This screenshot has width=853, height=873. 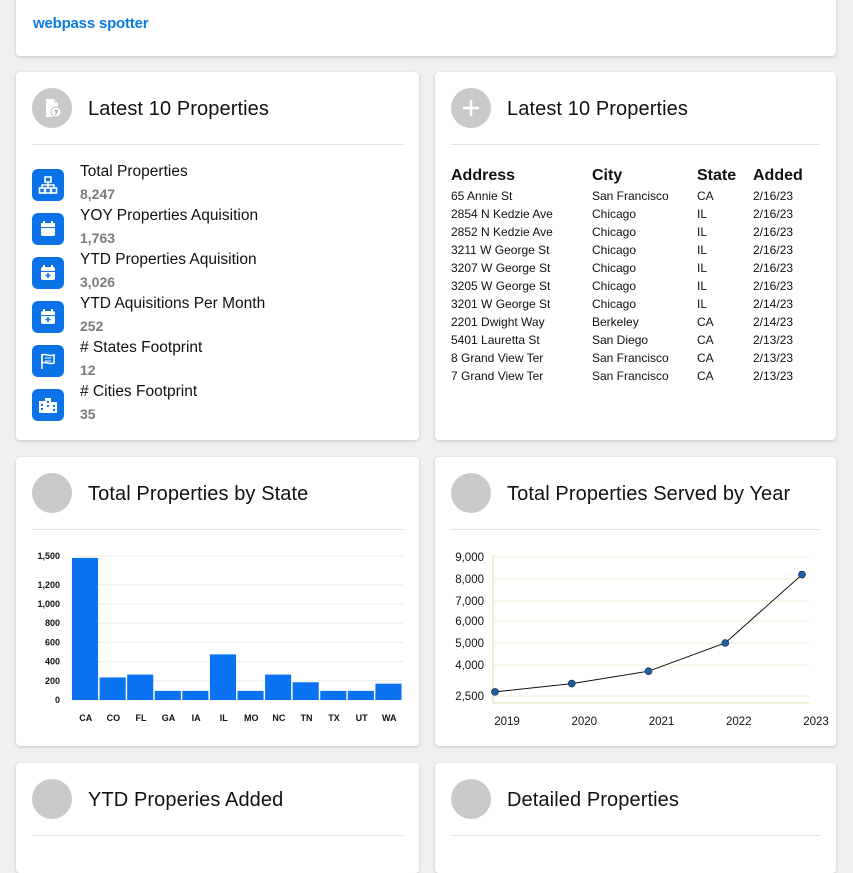 I want to click on table-row: 2852 N Kedzie Ave Chicago IL 2/16/23, so click(x=632, y=232).